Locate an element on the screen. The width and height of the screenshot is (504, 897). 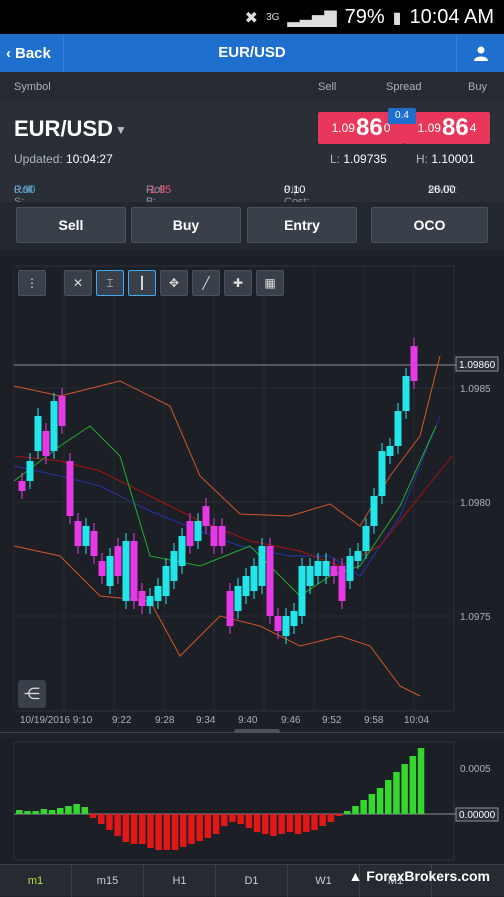
nav-bar: ‹ Back EUR/USD is located at coordinates (252, 53).